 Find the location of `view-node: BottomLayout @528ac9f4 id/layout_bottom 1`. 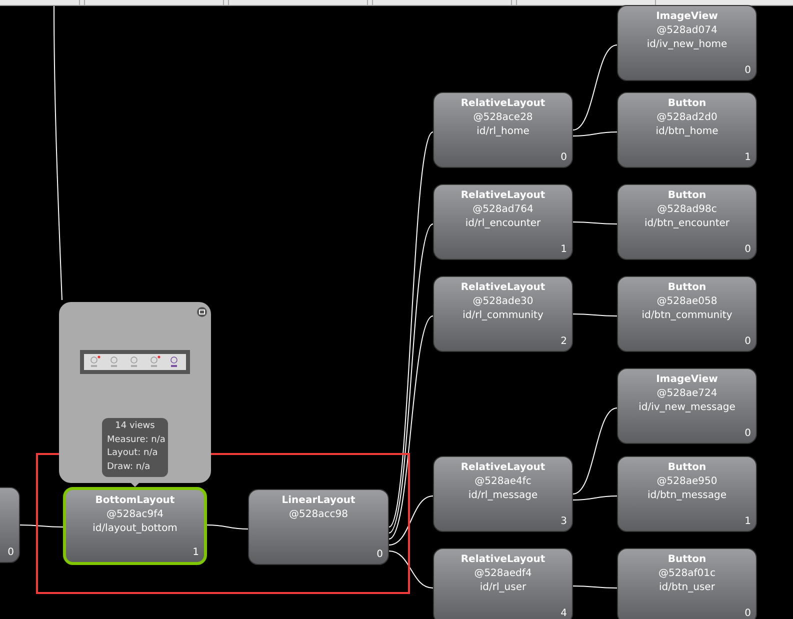

view-node: BottomLayout @528ac9f4 id/layout_bottom 1 is located at coordinates (135, 526).